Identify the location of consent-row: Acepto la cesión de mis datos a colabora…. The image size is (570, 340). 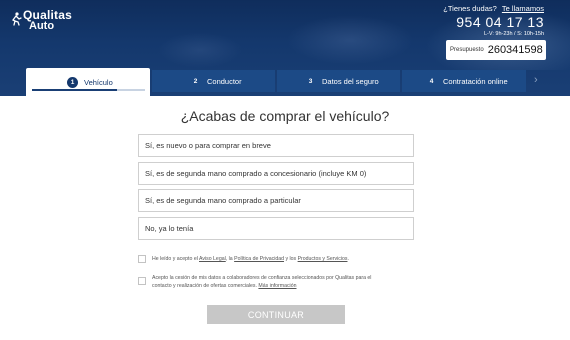
(263, 283).